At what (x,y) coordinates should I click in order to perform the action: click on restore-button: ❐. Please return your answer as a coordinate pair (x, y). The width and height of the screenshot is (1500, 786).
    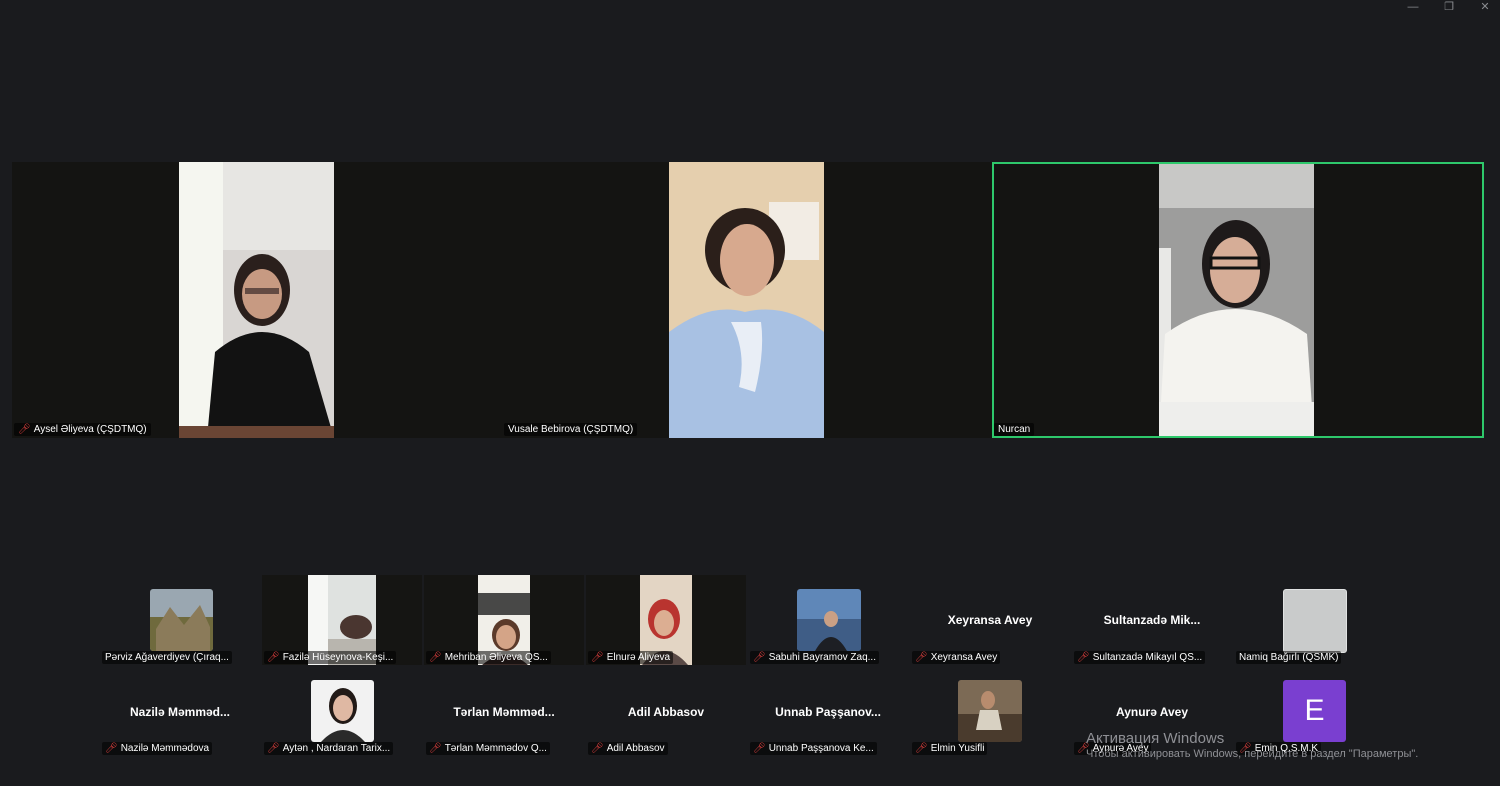
    Looking at the image, I should click on (1449, 7).